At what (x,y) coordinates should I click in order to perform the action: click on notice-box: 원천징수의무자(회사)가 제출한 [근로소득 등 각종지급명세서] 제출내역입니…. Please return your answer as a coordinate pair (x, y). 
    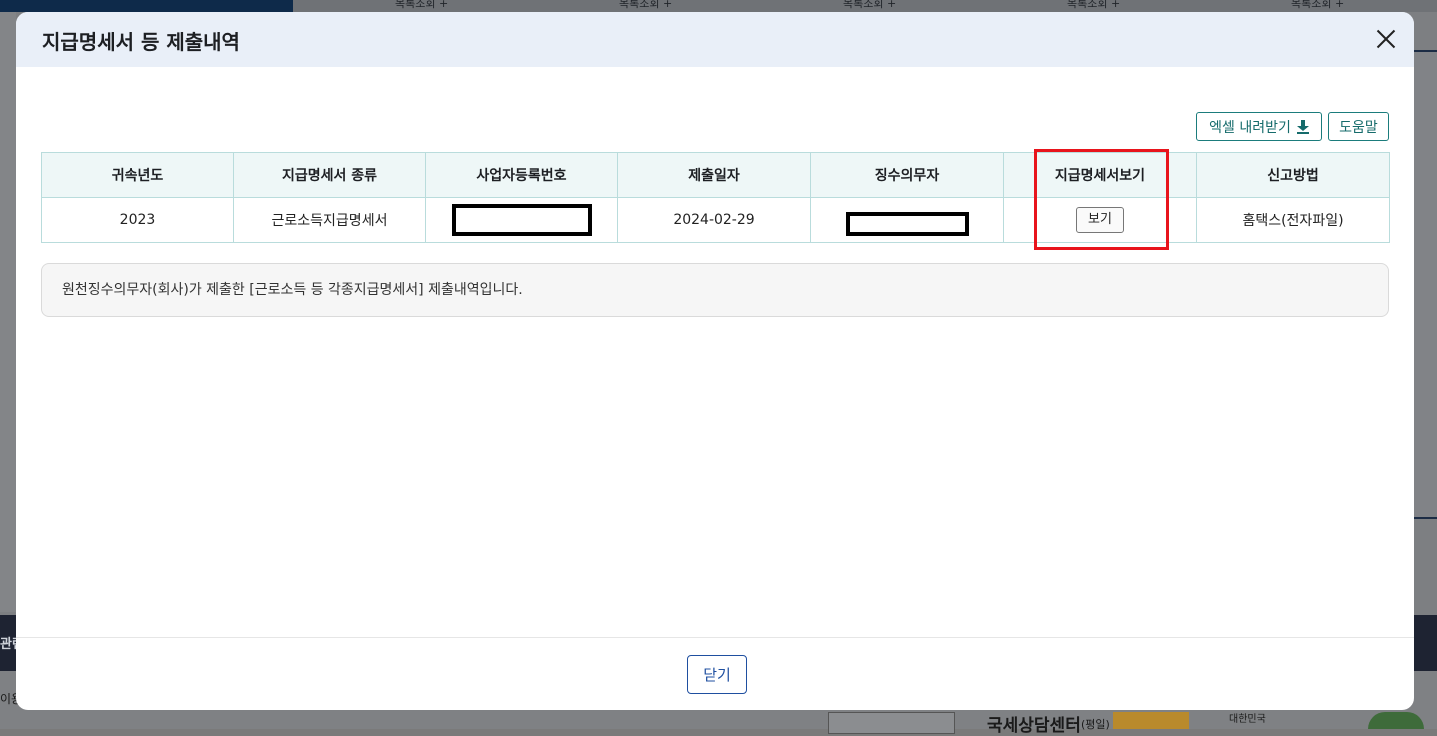
    Looking at the image, I should click on (715, 290).